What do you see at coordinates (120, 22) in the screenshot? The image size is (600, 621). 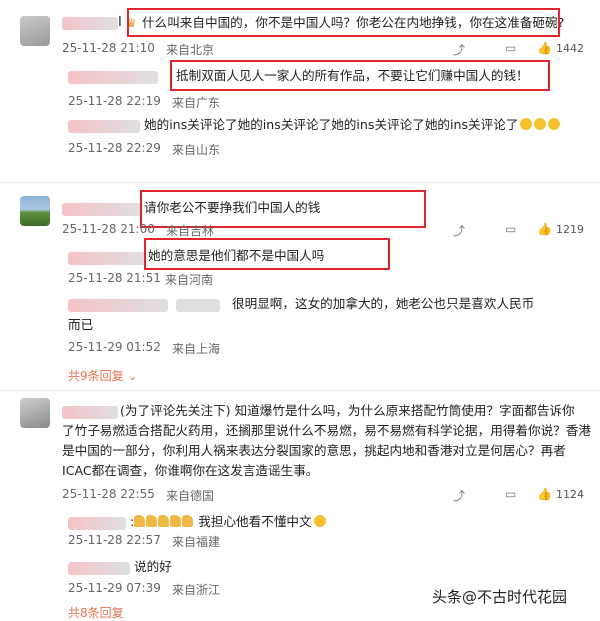 I see `username-suffix: I` at bounding box center [120, 22].